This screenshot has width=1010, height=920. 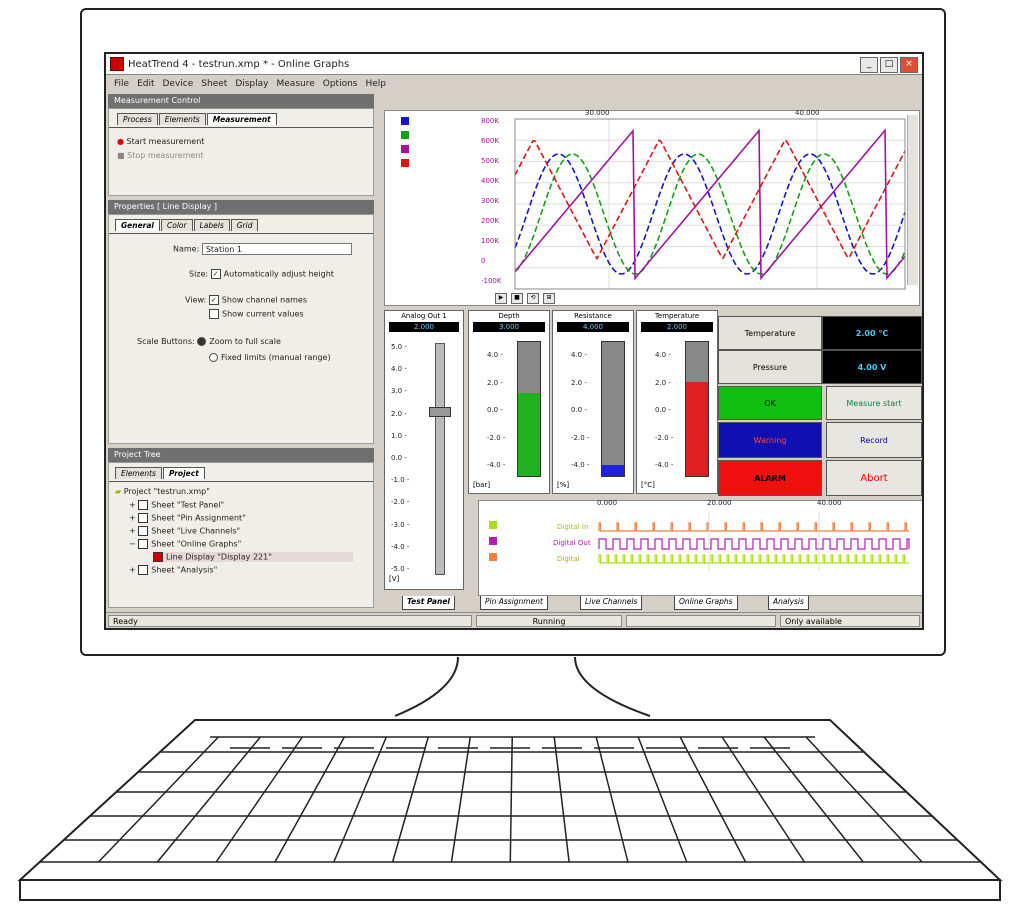 I want to click on legend-digital, so click(x=493, y=557).